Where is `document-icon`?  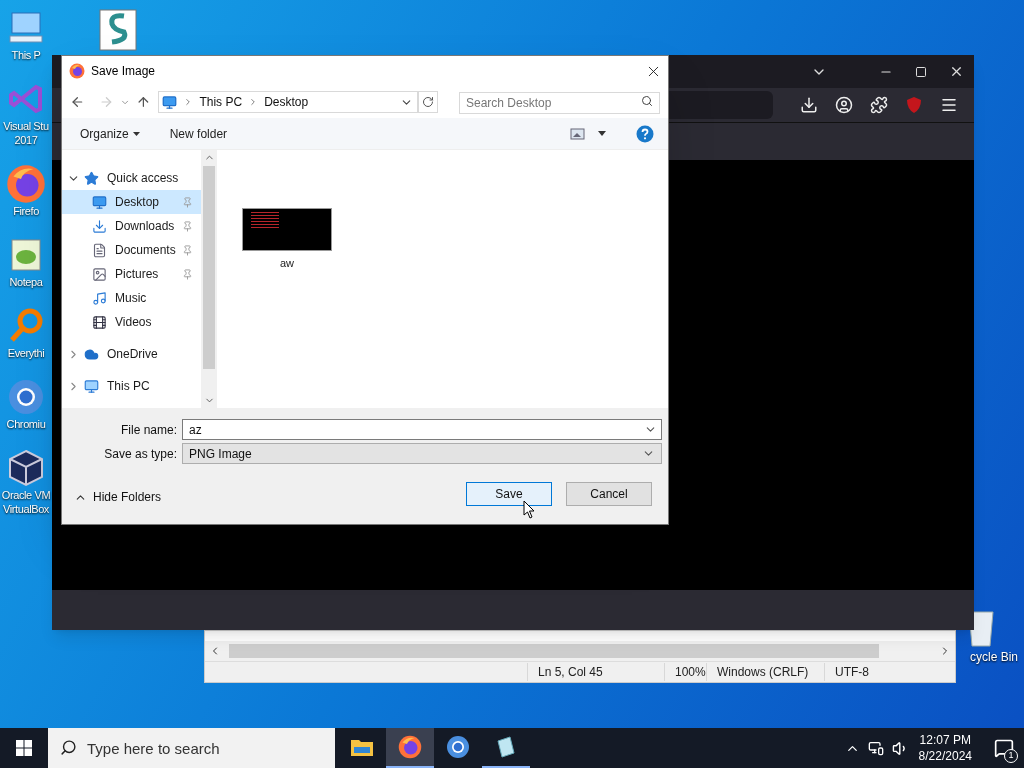
document-icon is located at coordinates (99, 250).